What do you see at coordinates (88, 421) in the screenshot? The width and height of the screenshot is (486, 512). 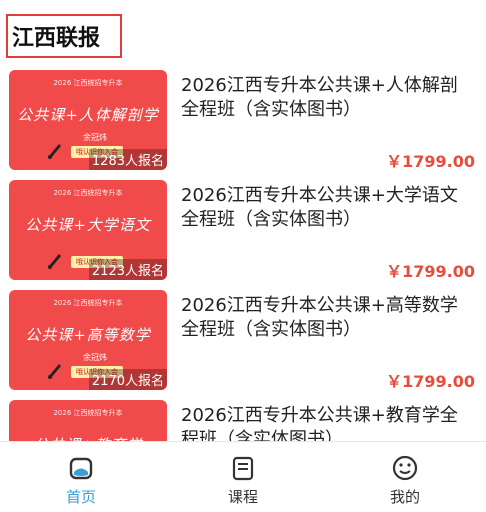 I see `course-thumbnail: 2026 江西统招专升本 公共课+教育学` at bounding box center [88, 421].